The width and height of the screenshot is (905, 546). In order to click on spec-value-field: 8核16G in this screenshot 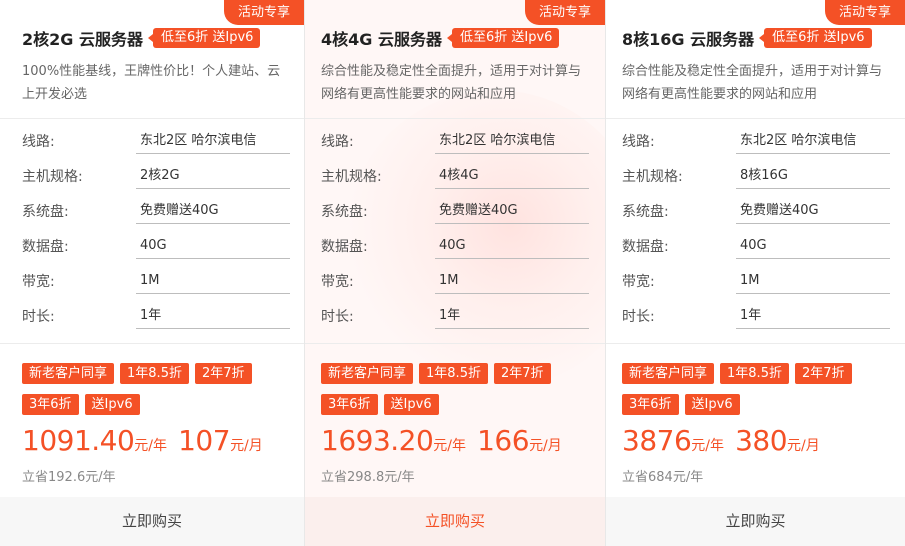, I will do `click(813, 177)`.